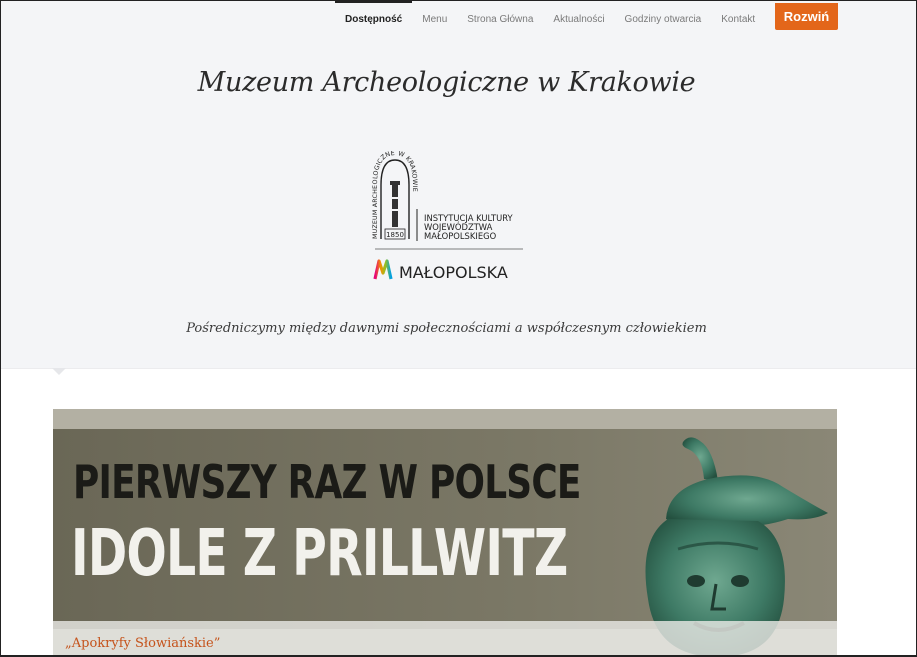 The image size is (917, 657). I want to click on nav-item-home: Strona Główna, so click(500, 19).